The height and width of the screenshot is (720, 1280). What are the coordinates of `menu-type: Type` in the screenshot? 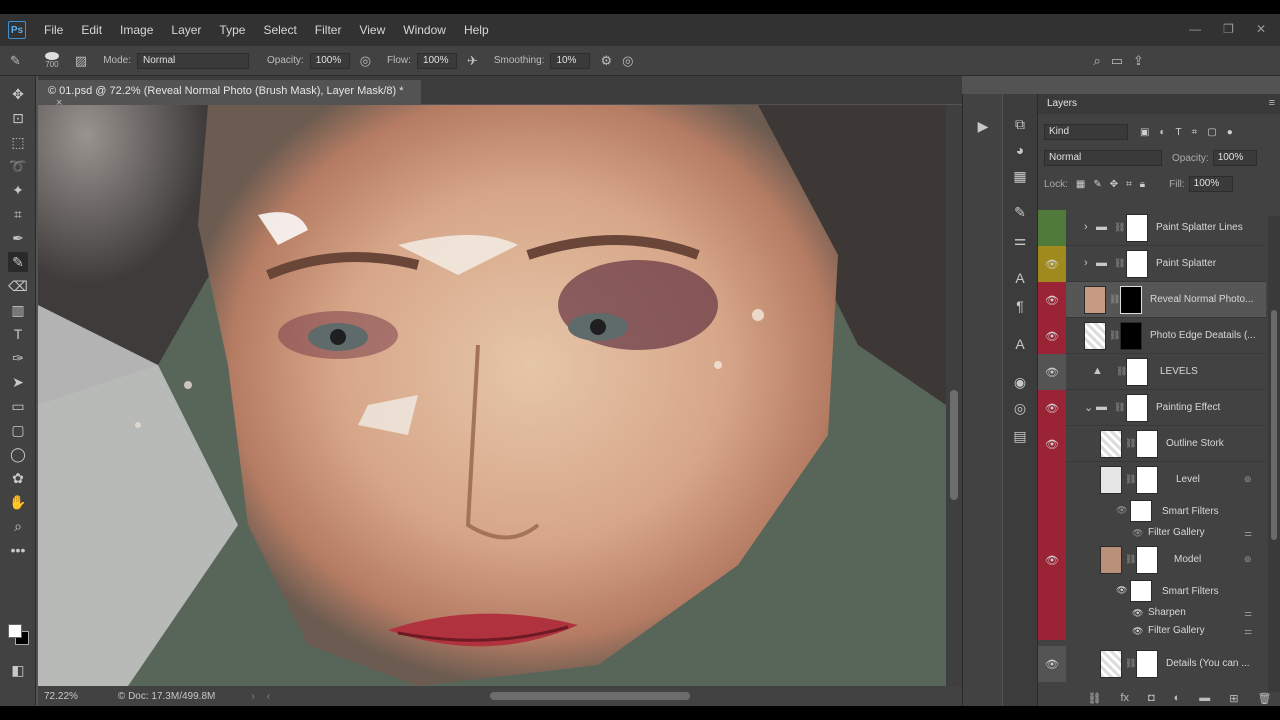 It's located at (232, 30).